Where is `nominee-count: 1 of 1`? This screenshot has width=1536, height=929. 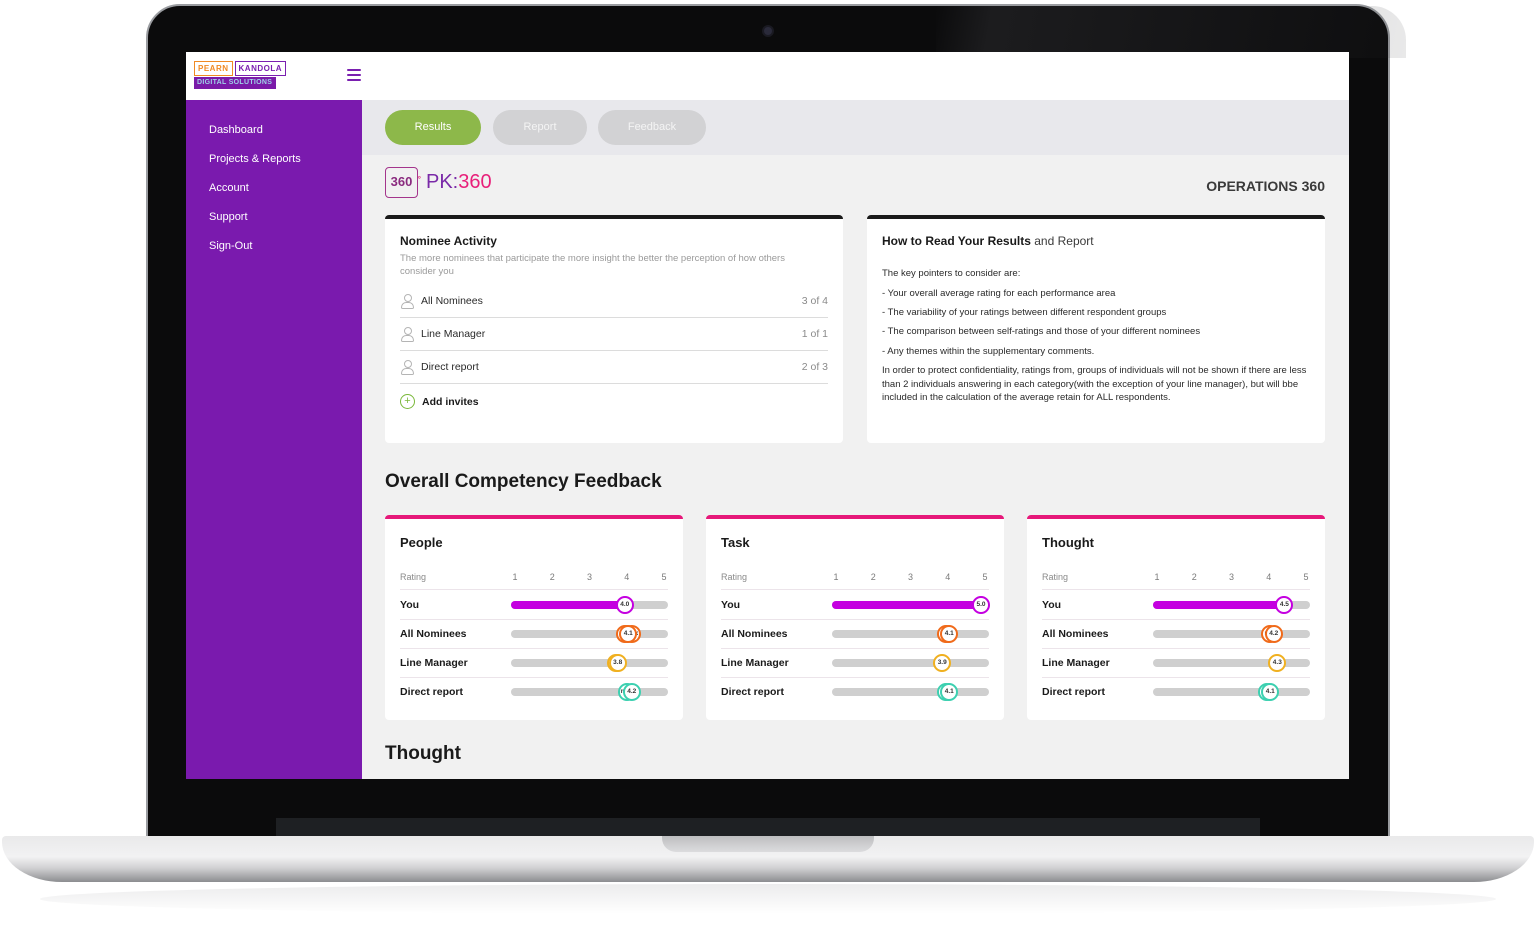 nominee-count: 1 of 1 is located at coordinates (814, 334).